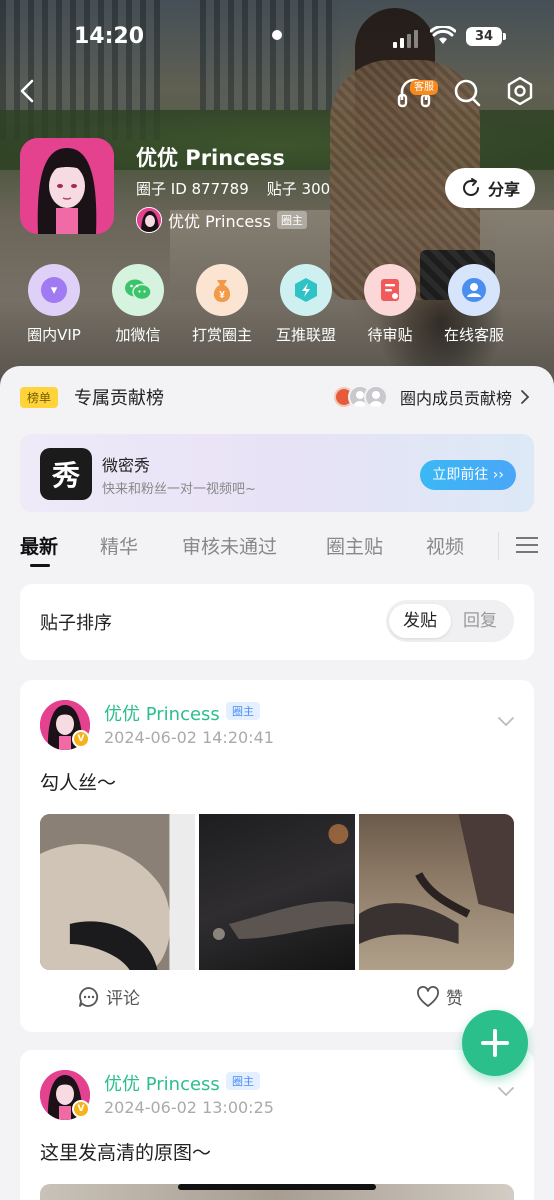 Image resolution: width=554 pixels, height=1200 pixels. Describe the element at coordinates (525, 397) in the screenshot. I see `chevron-right-icon` at that location.